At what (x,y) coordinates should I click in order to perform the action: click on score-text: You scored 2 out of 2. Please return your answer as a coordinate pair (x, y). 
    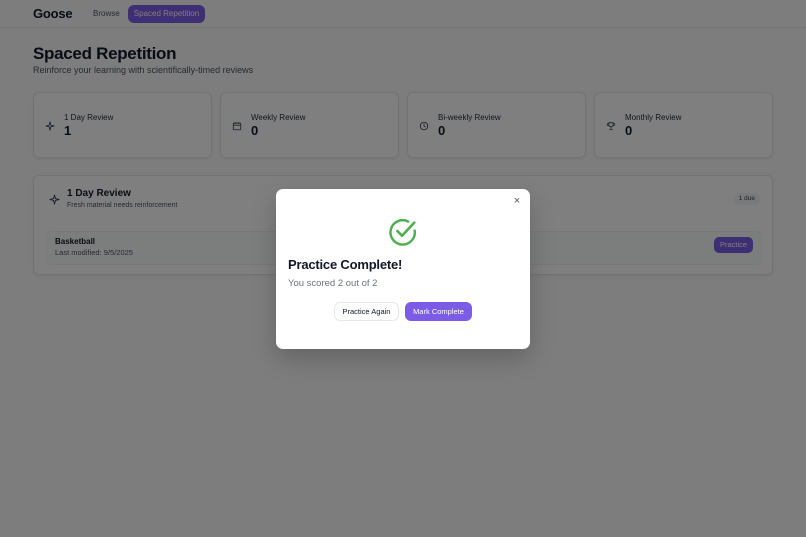
    Looking at the image, I should click on (333, 283).